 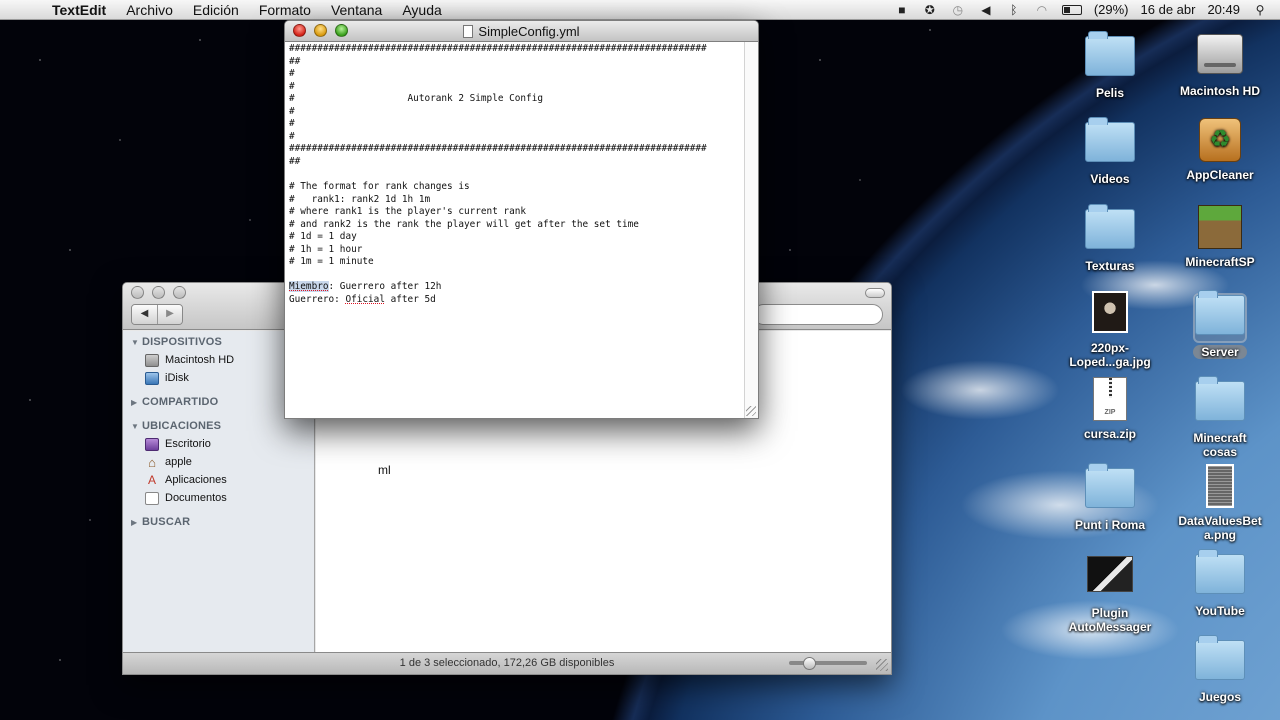 I want to click on sidebar-item-aplicaciones: A Aplicaciones, so click(x=218, y=480).